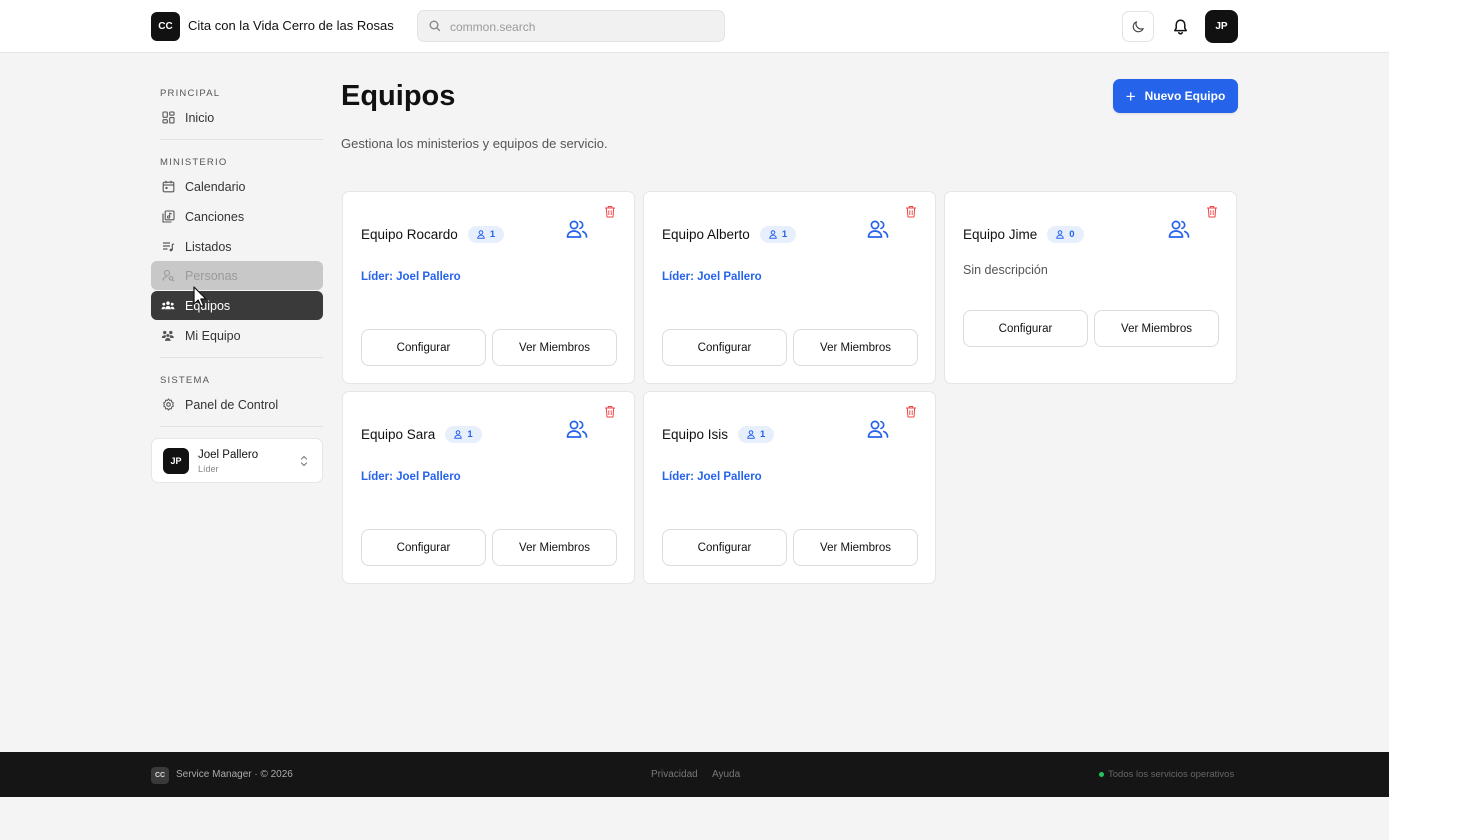  What do you see at coordinates (165, 26) in the screenshot?
I see `brand-logo: CC` at bounding box center [165, 26].